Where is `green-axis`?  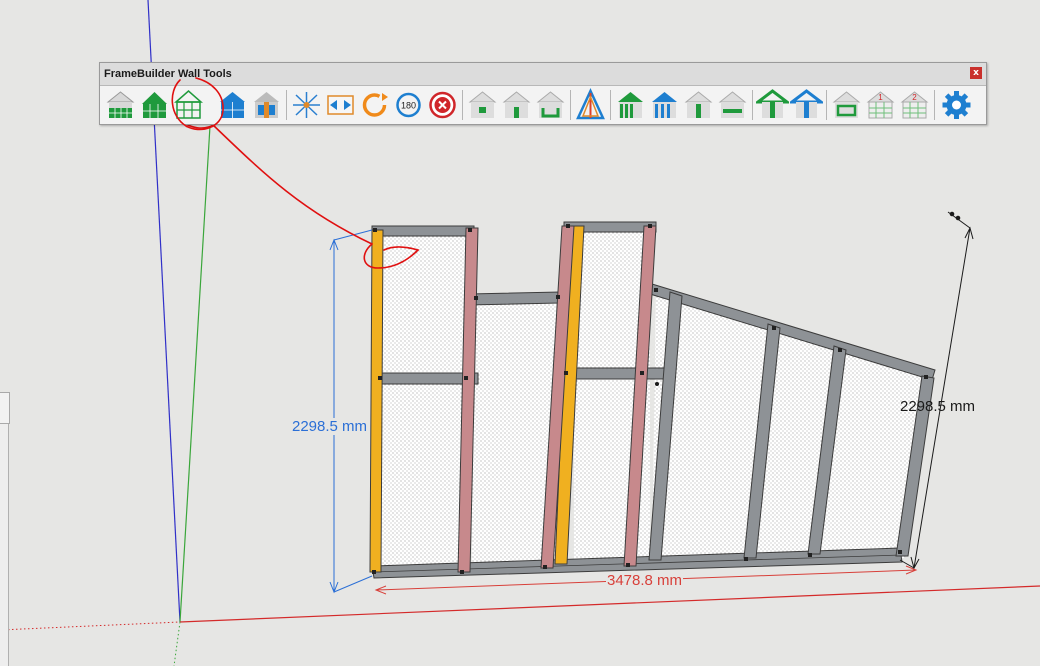
green-axis is located at coordinates (195, 374).